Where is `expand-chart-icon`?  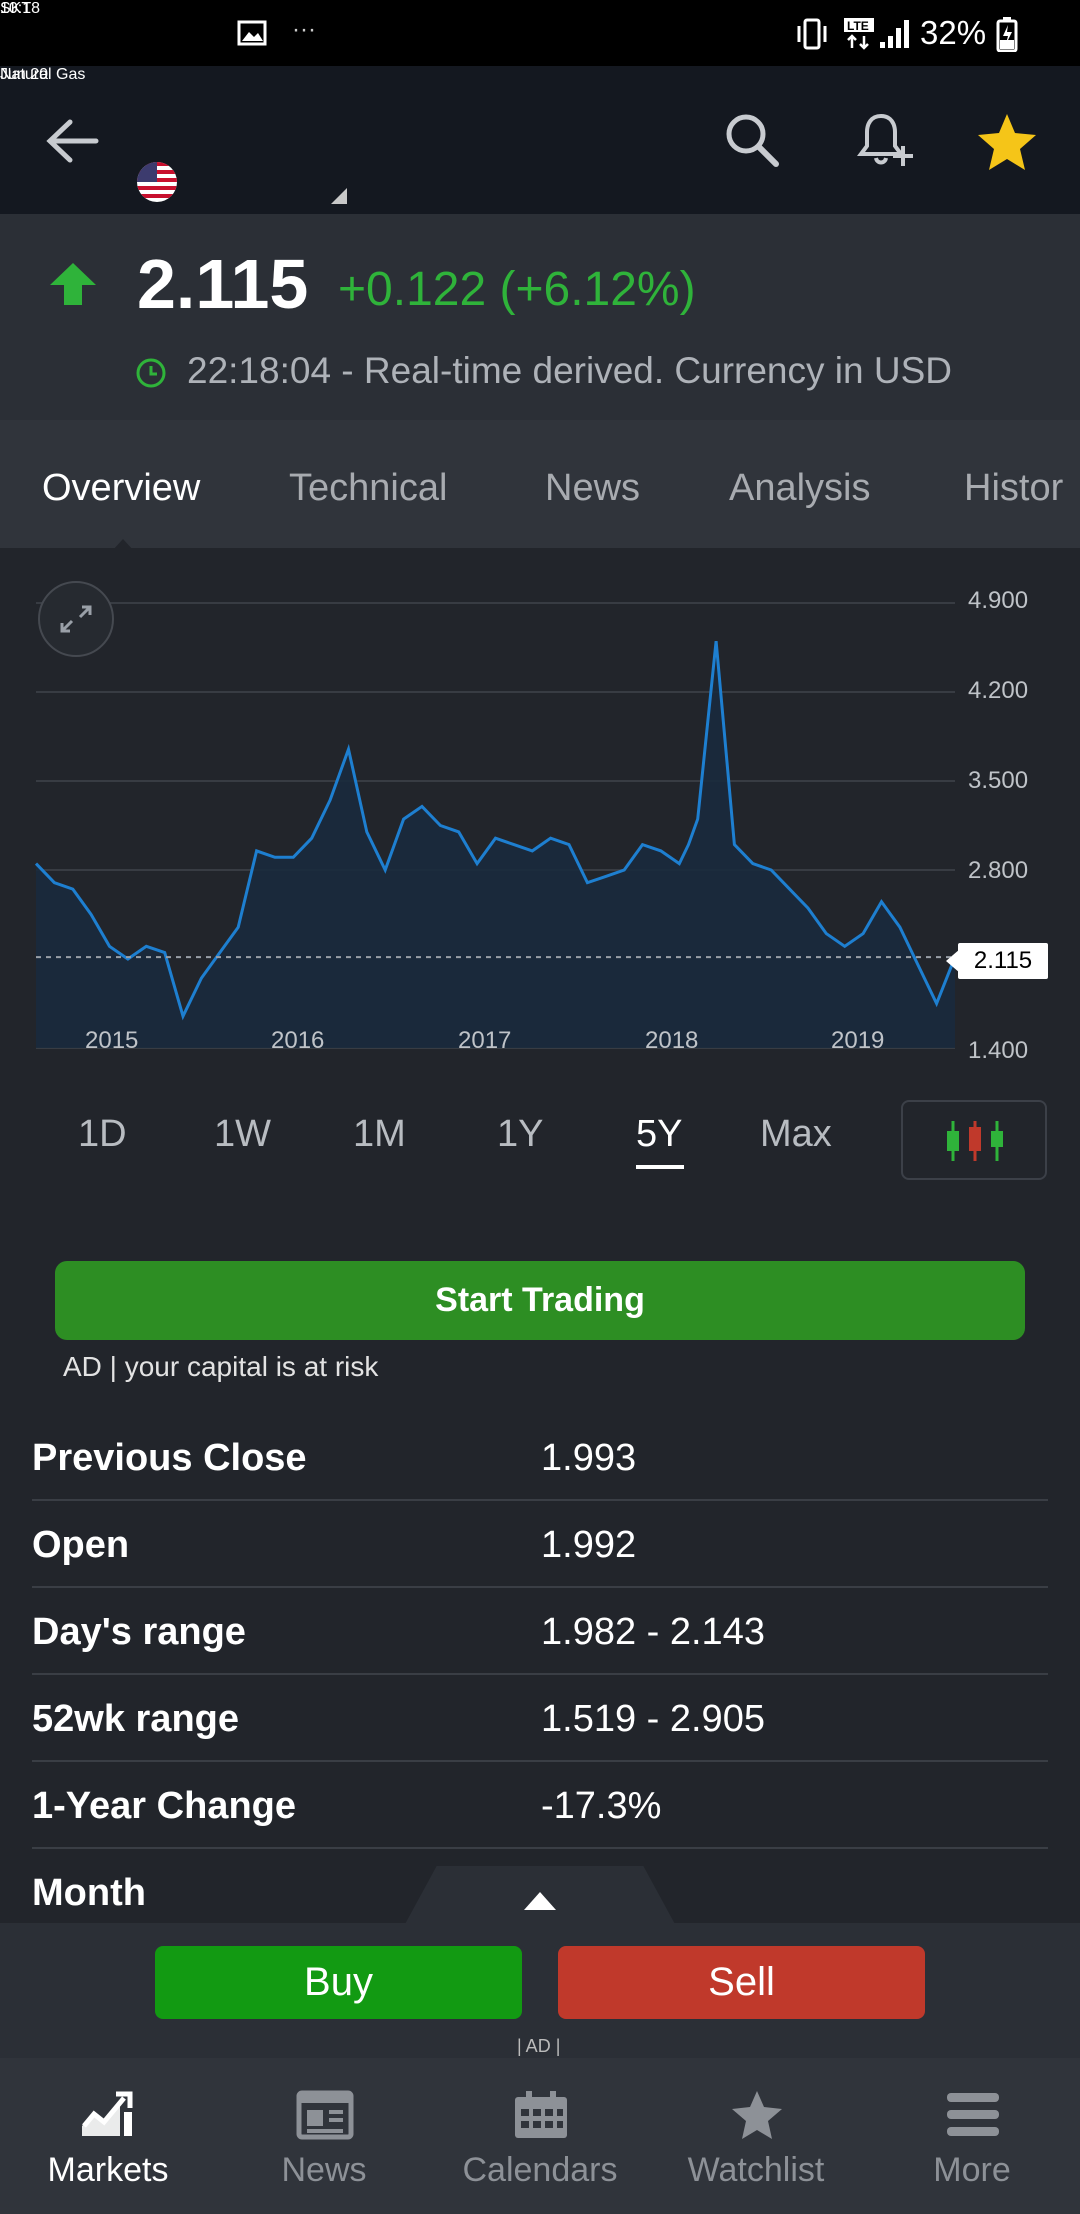
expand-chart-icon is located at coordinates (76, 621).